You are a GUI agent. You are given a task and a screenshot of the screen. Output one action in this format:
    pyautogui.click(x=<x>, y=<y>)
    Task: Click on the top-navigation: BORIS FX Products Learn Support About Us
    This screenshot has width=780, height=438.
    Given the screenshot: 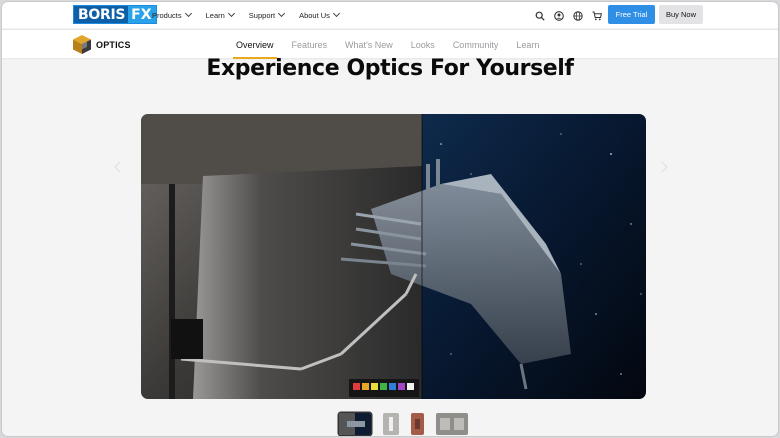 What is the action you would take?
    pyautogui.click(x=390, y=15)
    